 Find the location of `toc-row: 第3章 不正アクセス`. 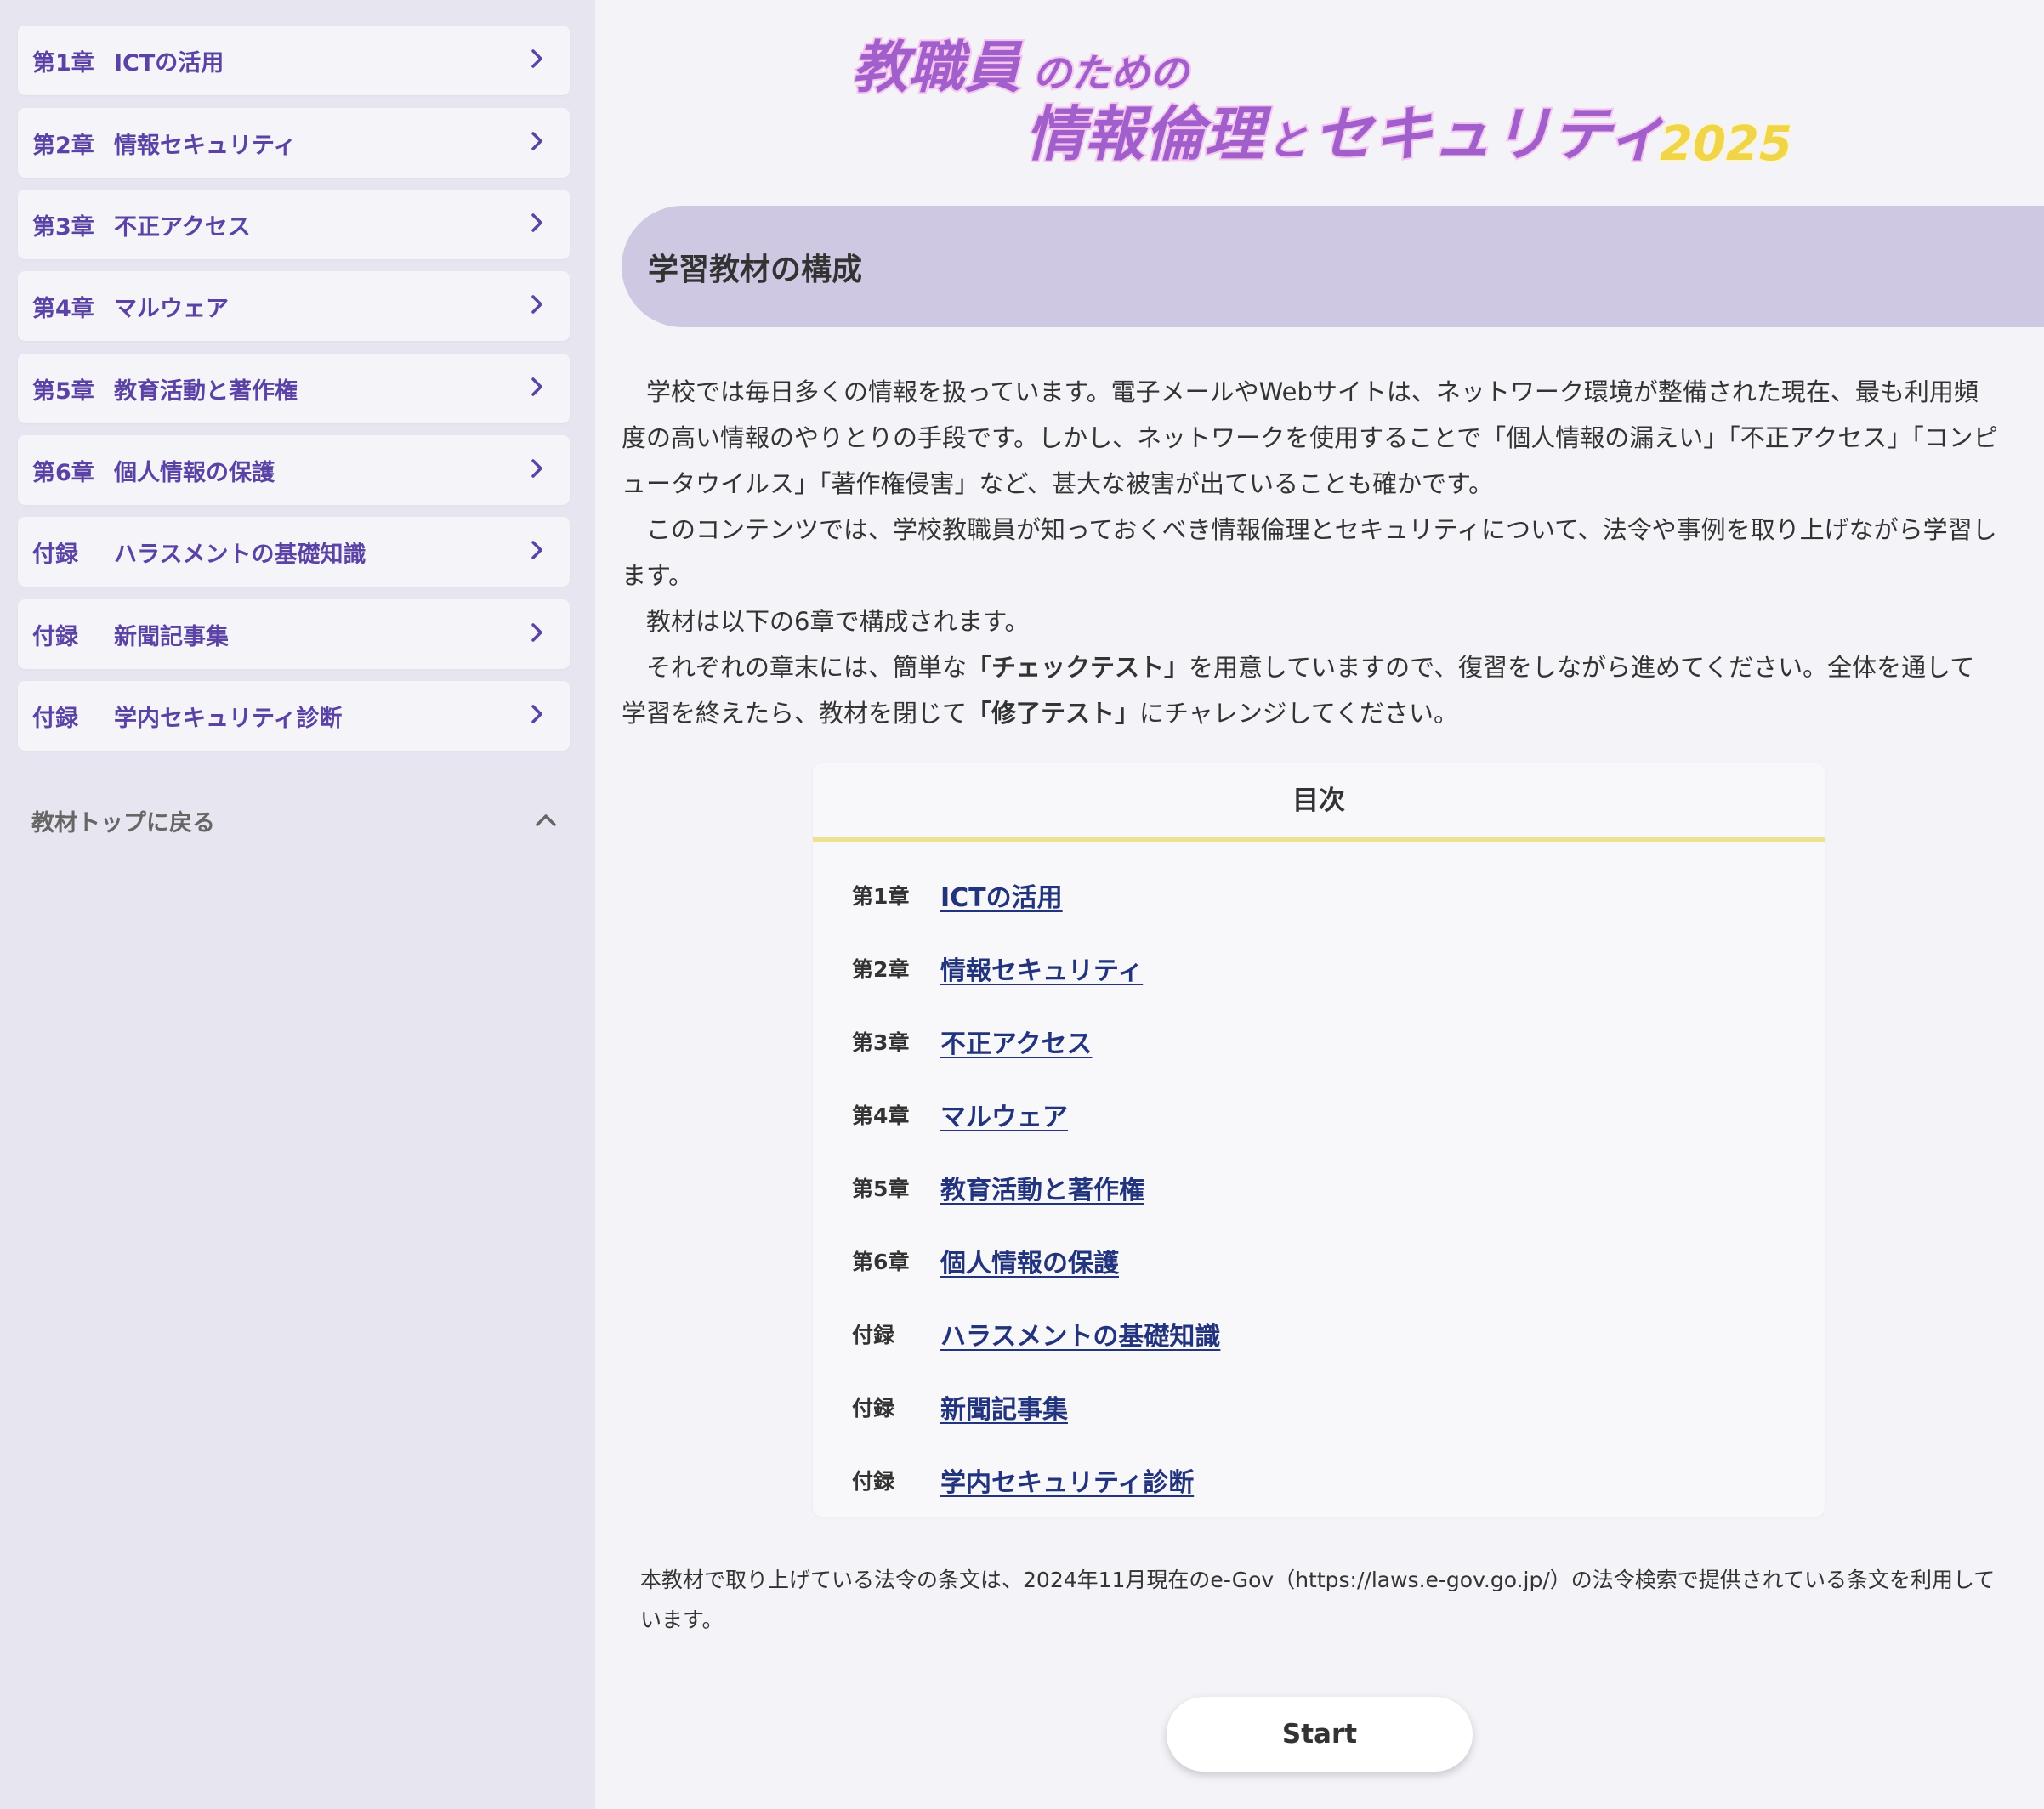

toc-row: 第3章 不正アクセス is located at coordinates (972, 1041).